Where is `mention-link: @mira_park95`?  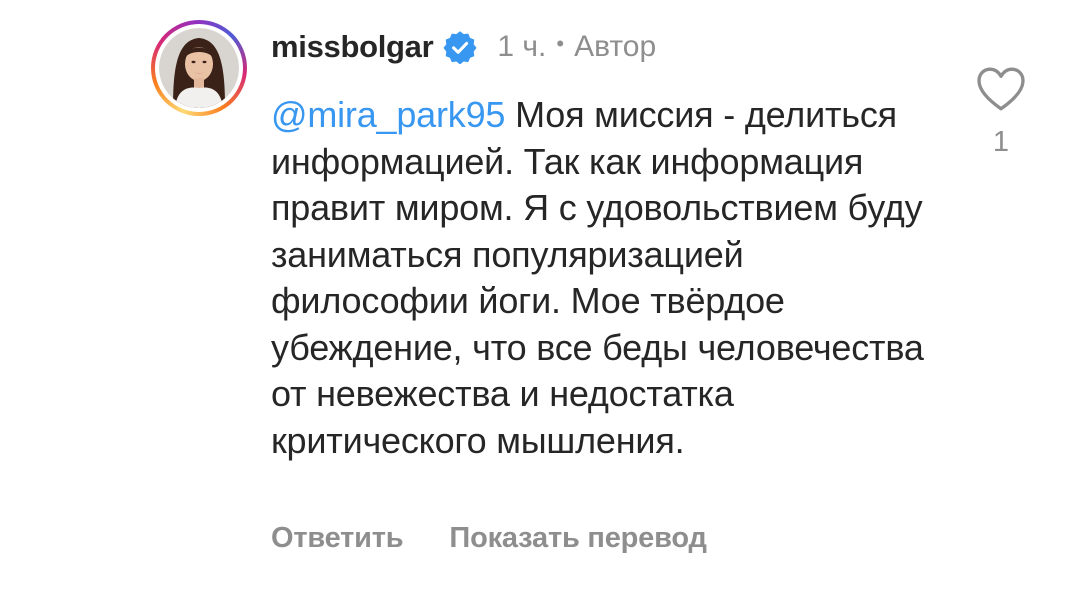 mention-link: @mira_park95 is located at coordinates (388, 114).